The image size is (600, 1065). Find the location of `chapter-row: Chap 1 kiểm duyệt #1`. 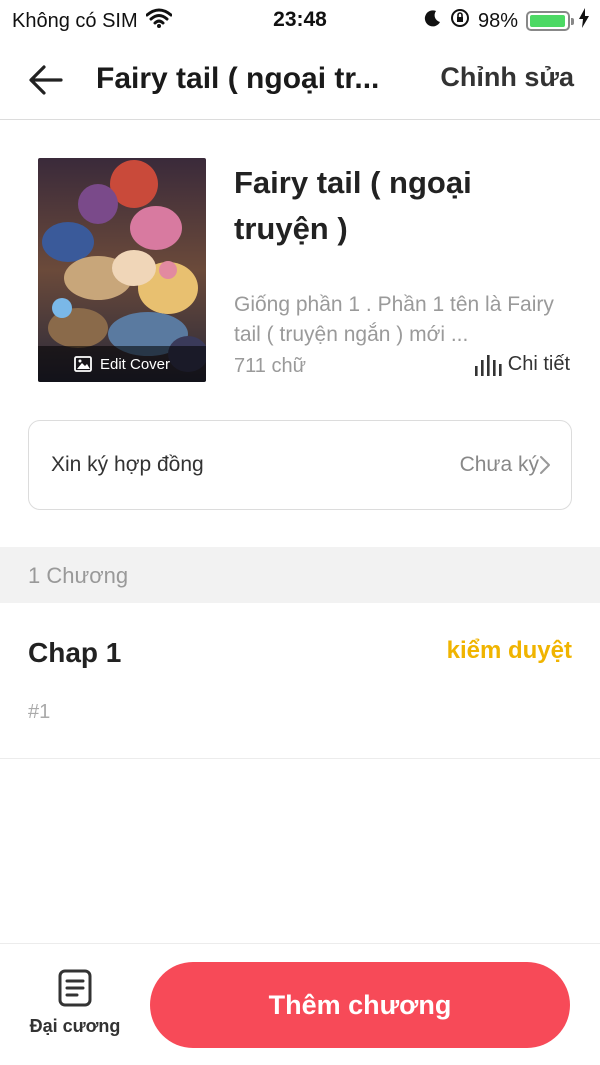

chapter-row: Chap 1 kiểm duyệt #1 is located at coordinates (300, 681).